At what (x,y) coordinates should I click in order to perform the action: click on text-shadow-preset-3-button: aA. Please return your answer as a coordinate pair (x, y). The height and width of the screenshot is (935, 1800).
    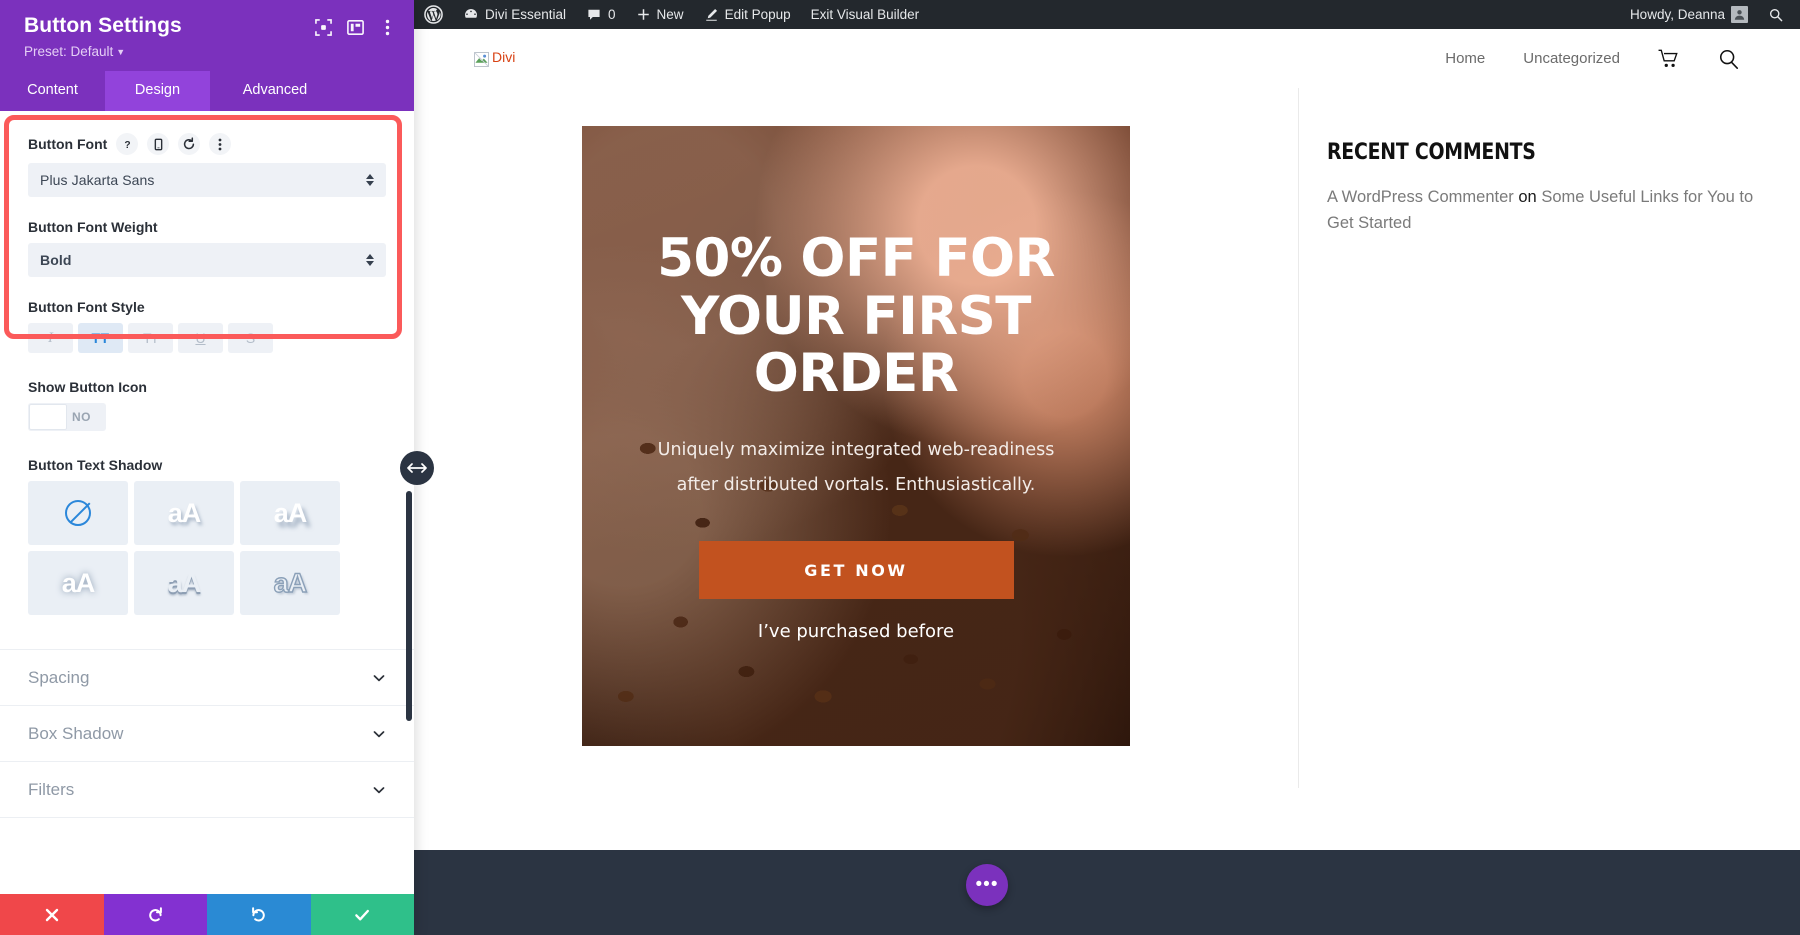
    Looking at the image, I should click on (78, 583).